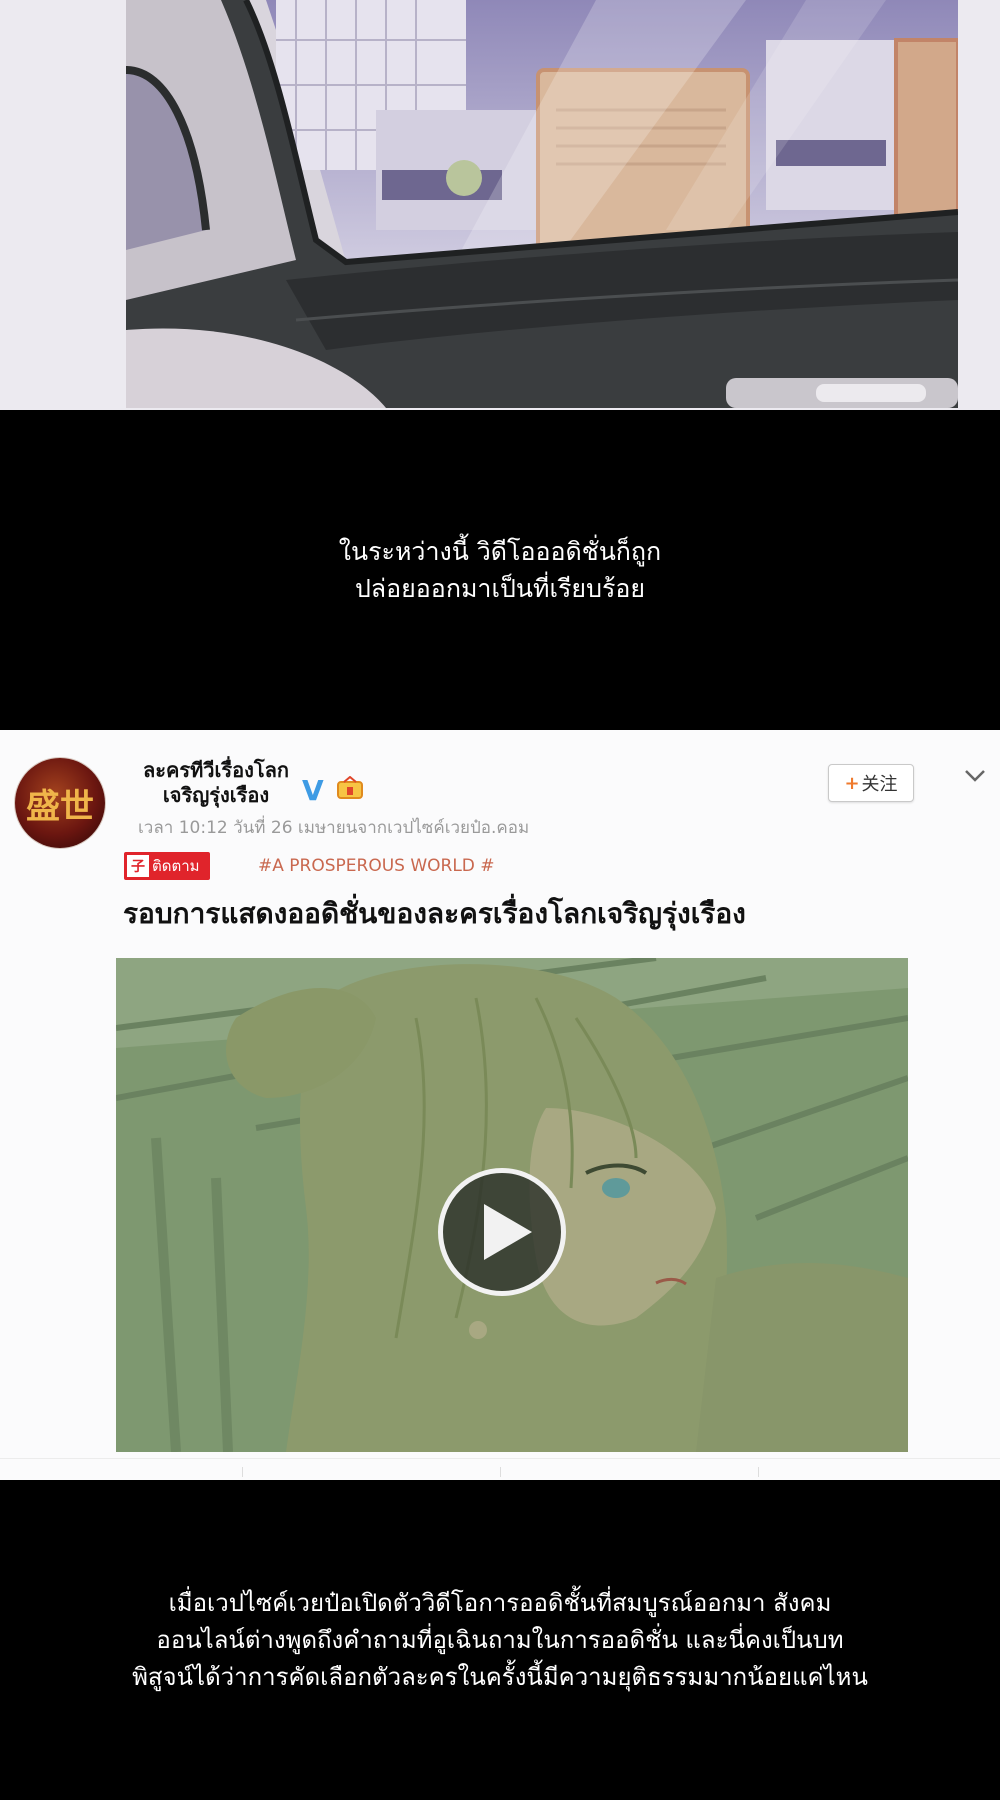 This screenshot has width=1000, height=1800. What do you see at coordinates (879, 784) in the screenshot?
I see `follow-button-label: 关注` at bounding box center [879, 784].